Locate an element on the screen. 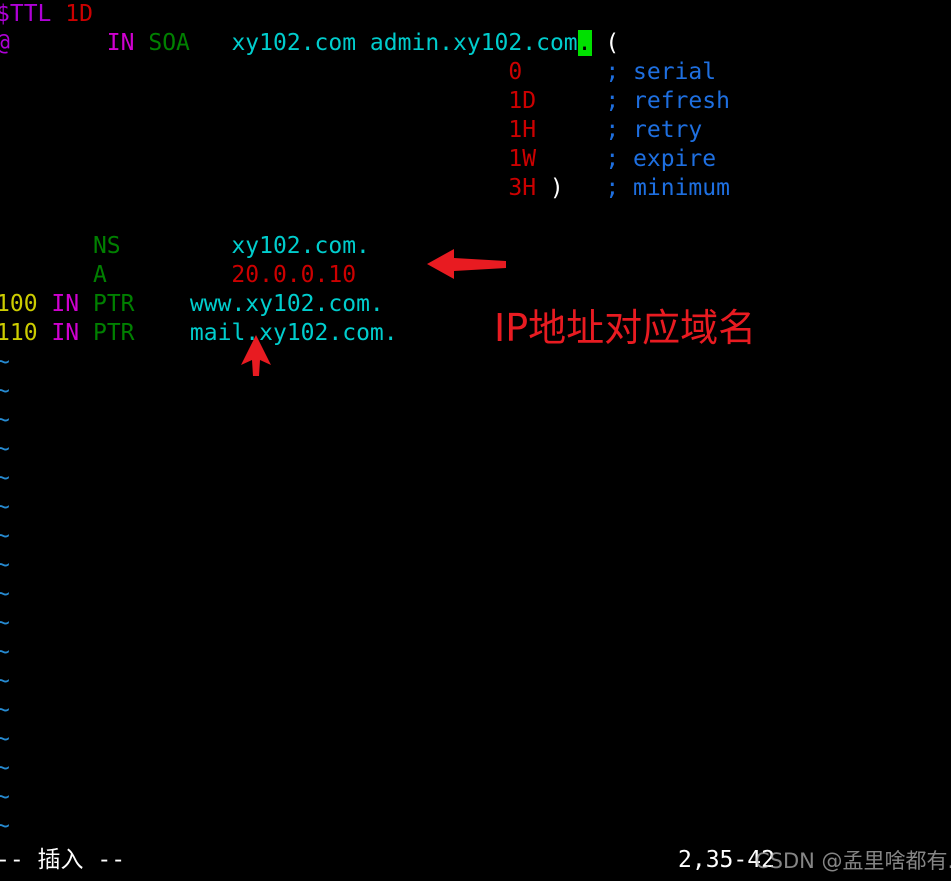 This screenshot has width=951, height=881. line-refresh: 1D ; refresh is located at coordinates (475, 101).